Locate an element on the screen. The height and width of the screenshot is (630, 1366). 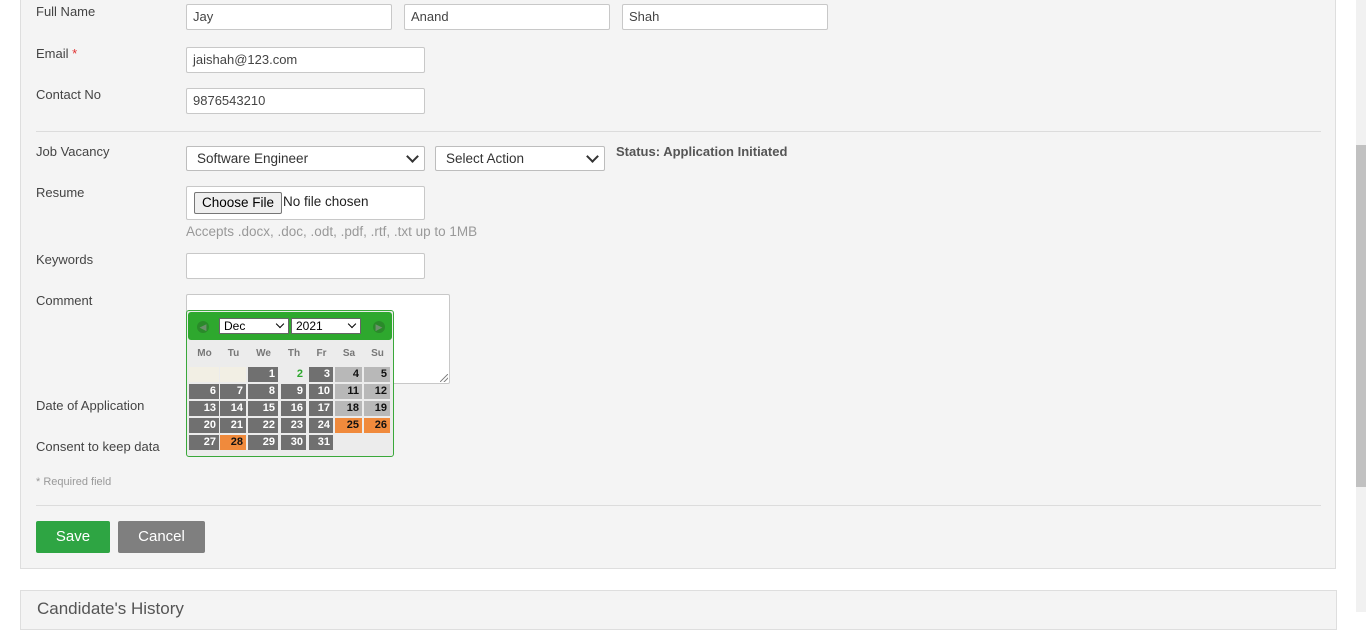
job-vacancy-label: Job Vacancy is located at coordinates (73, 151).